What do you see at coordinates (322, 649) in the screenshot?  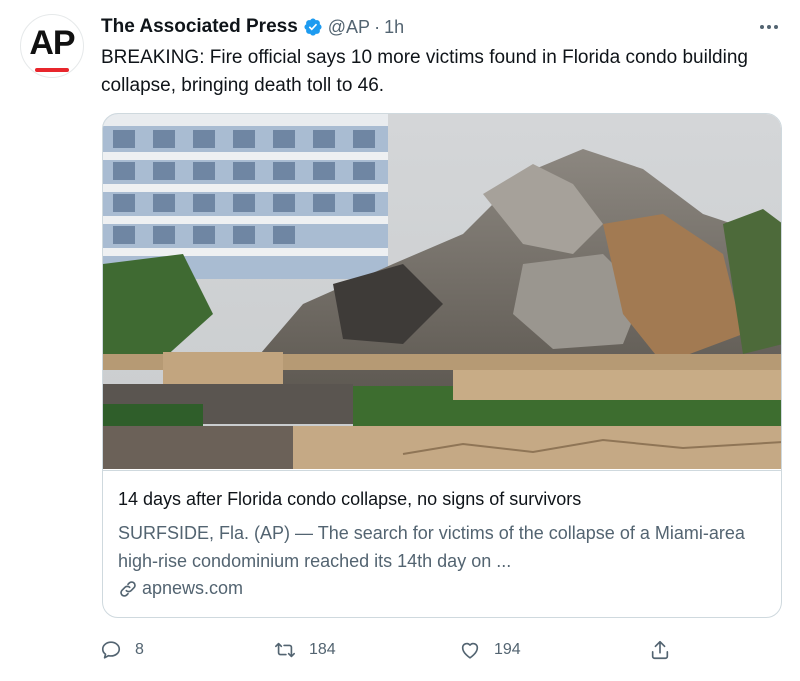 I see `retweet-count: 184` at bounding box center [322, 649].